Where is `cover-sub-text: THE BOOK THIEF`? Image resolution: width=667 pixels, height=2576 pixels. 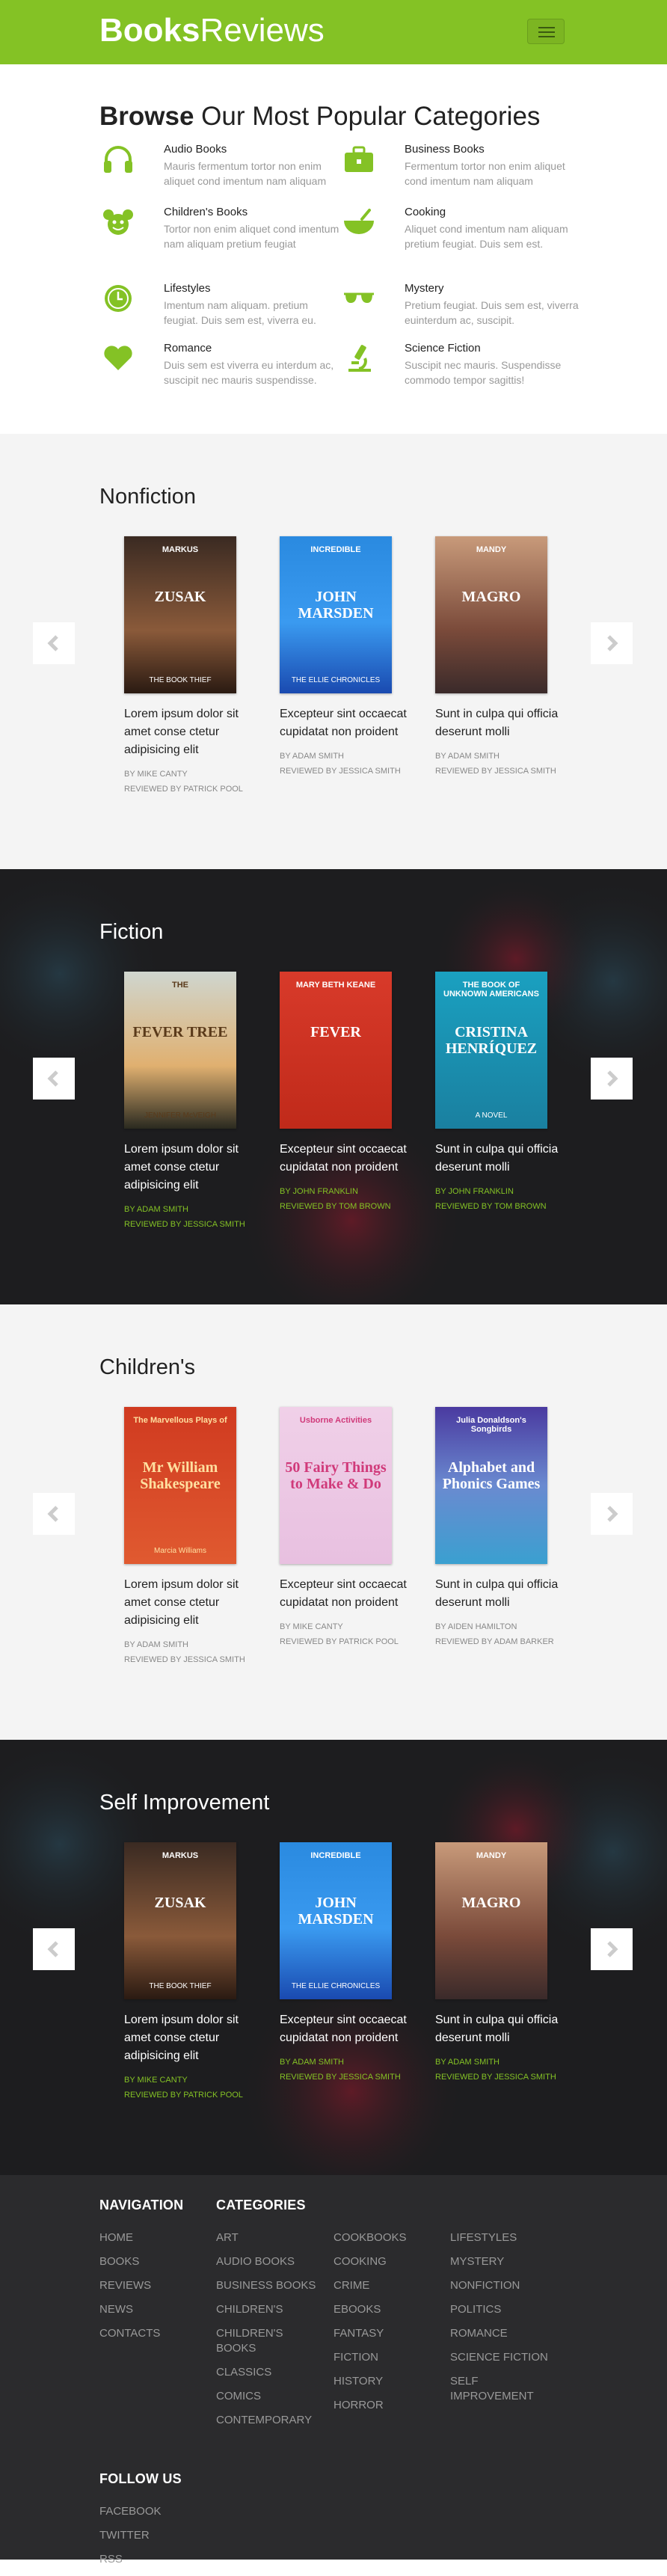
cover-sub-text: THE BOOK THIEF is located at coordinates (180, 1986).